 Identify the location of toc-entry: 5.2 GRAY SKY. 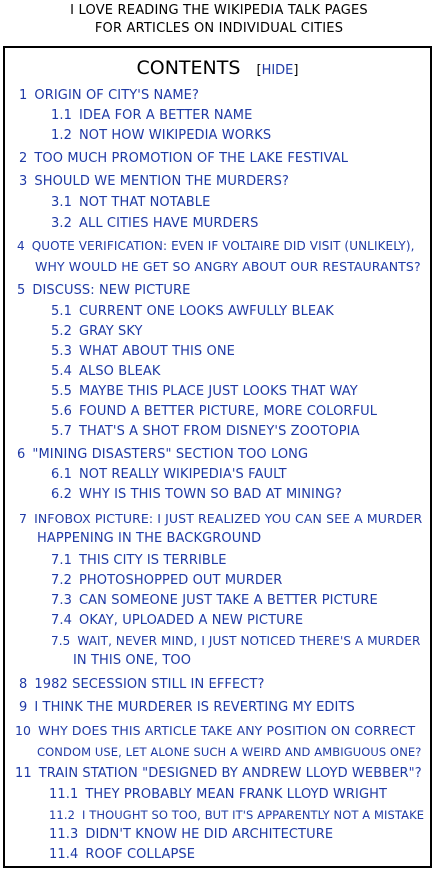
(97, 332).